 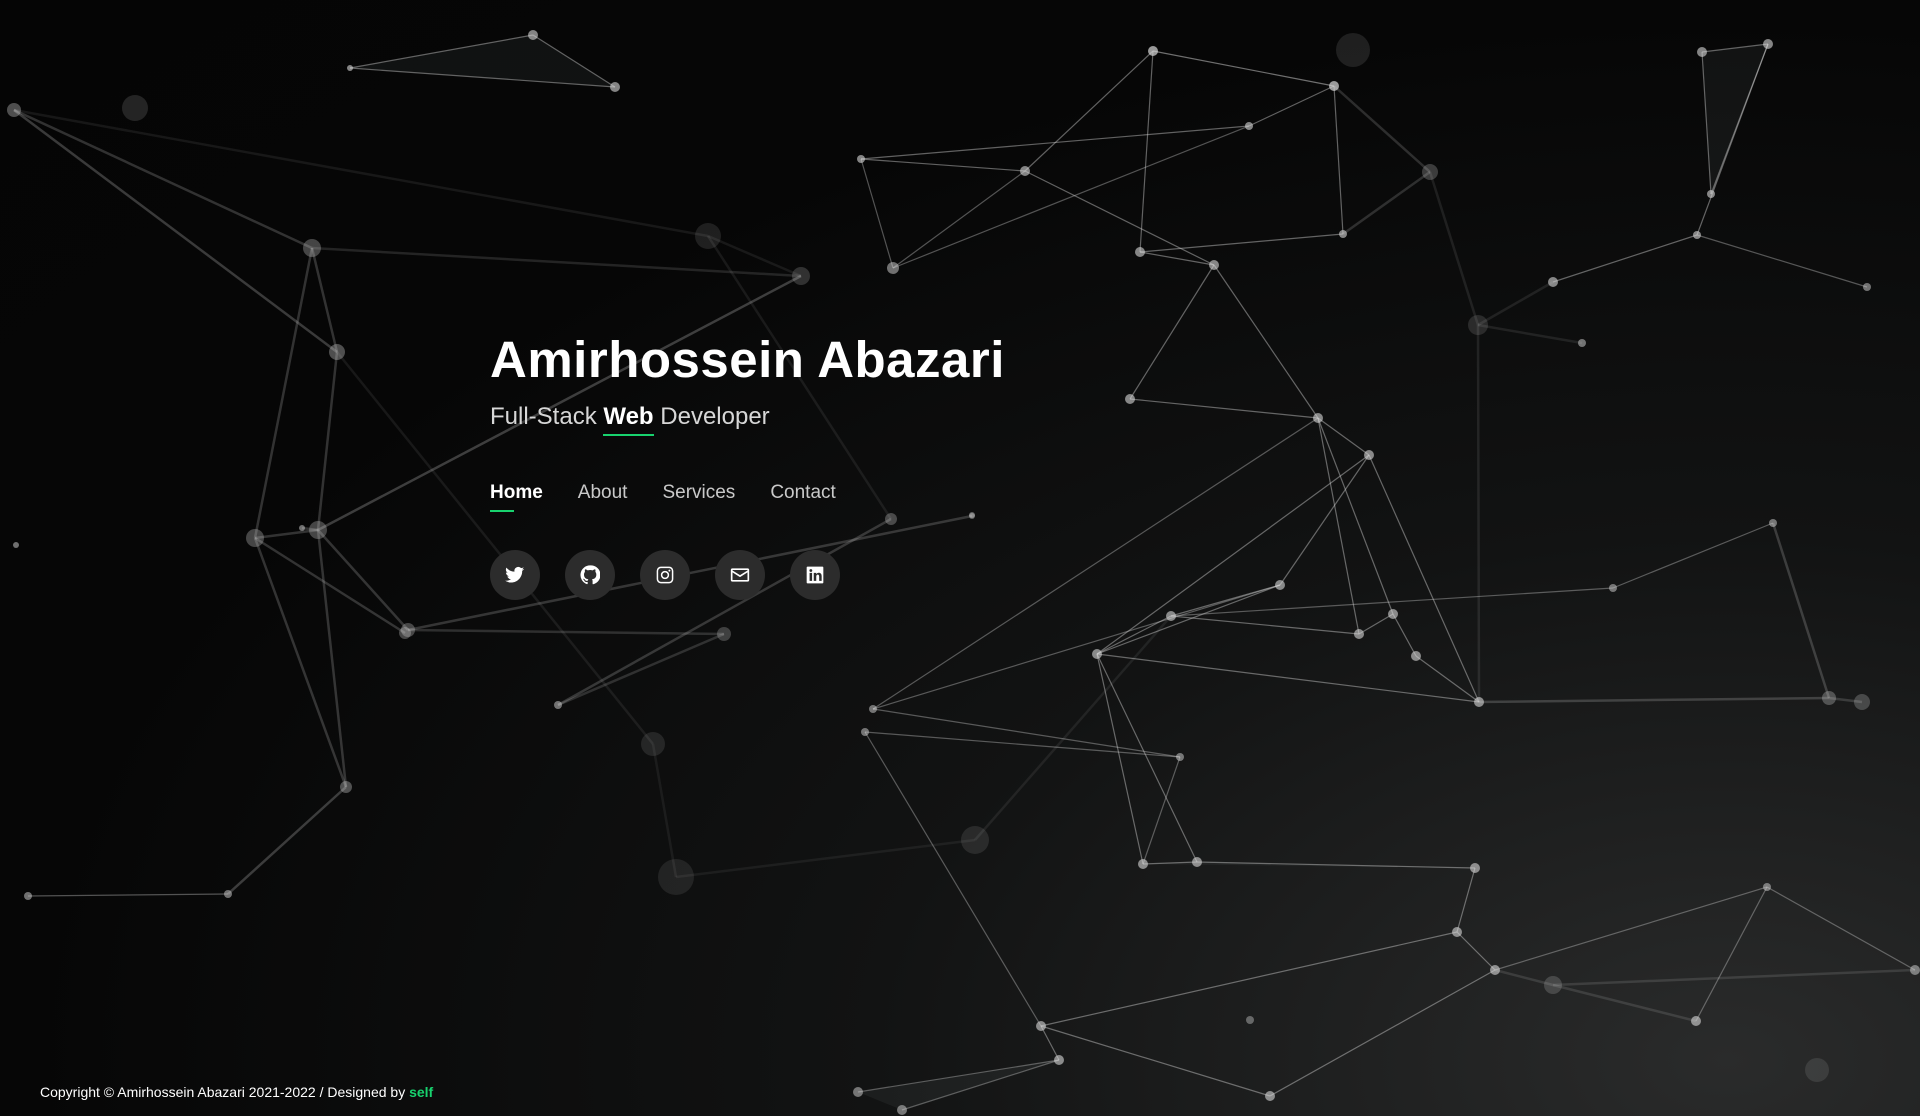 I want to click on linkedin-icon, so click(x=815, y=575).